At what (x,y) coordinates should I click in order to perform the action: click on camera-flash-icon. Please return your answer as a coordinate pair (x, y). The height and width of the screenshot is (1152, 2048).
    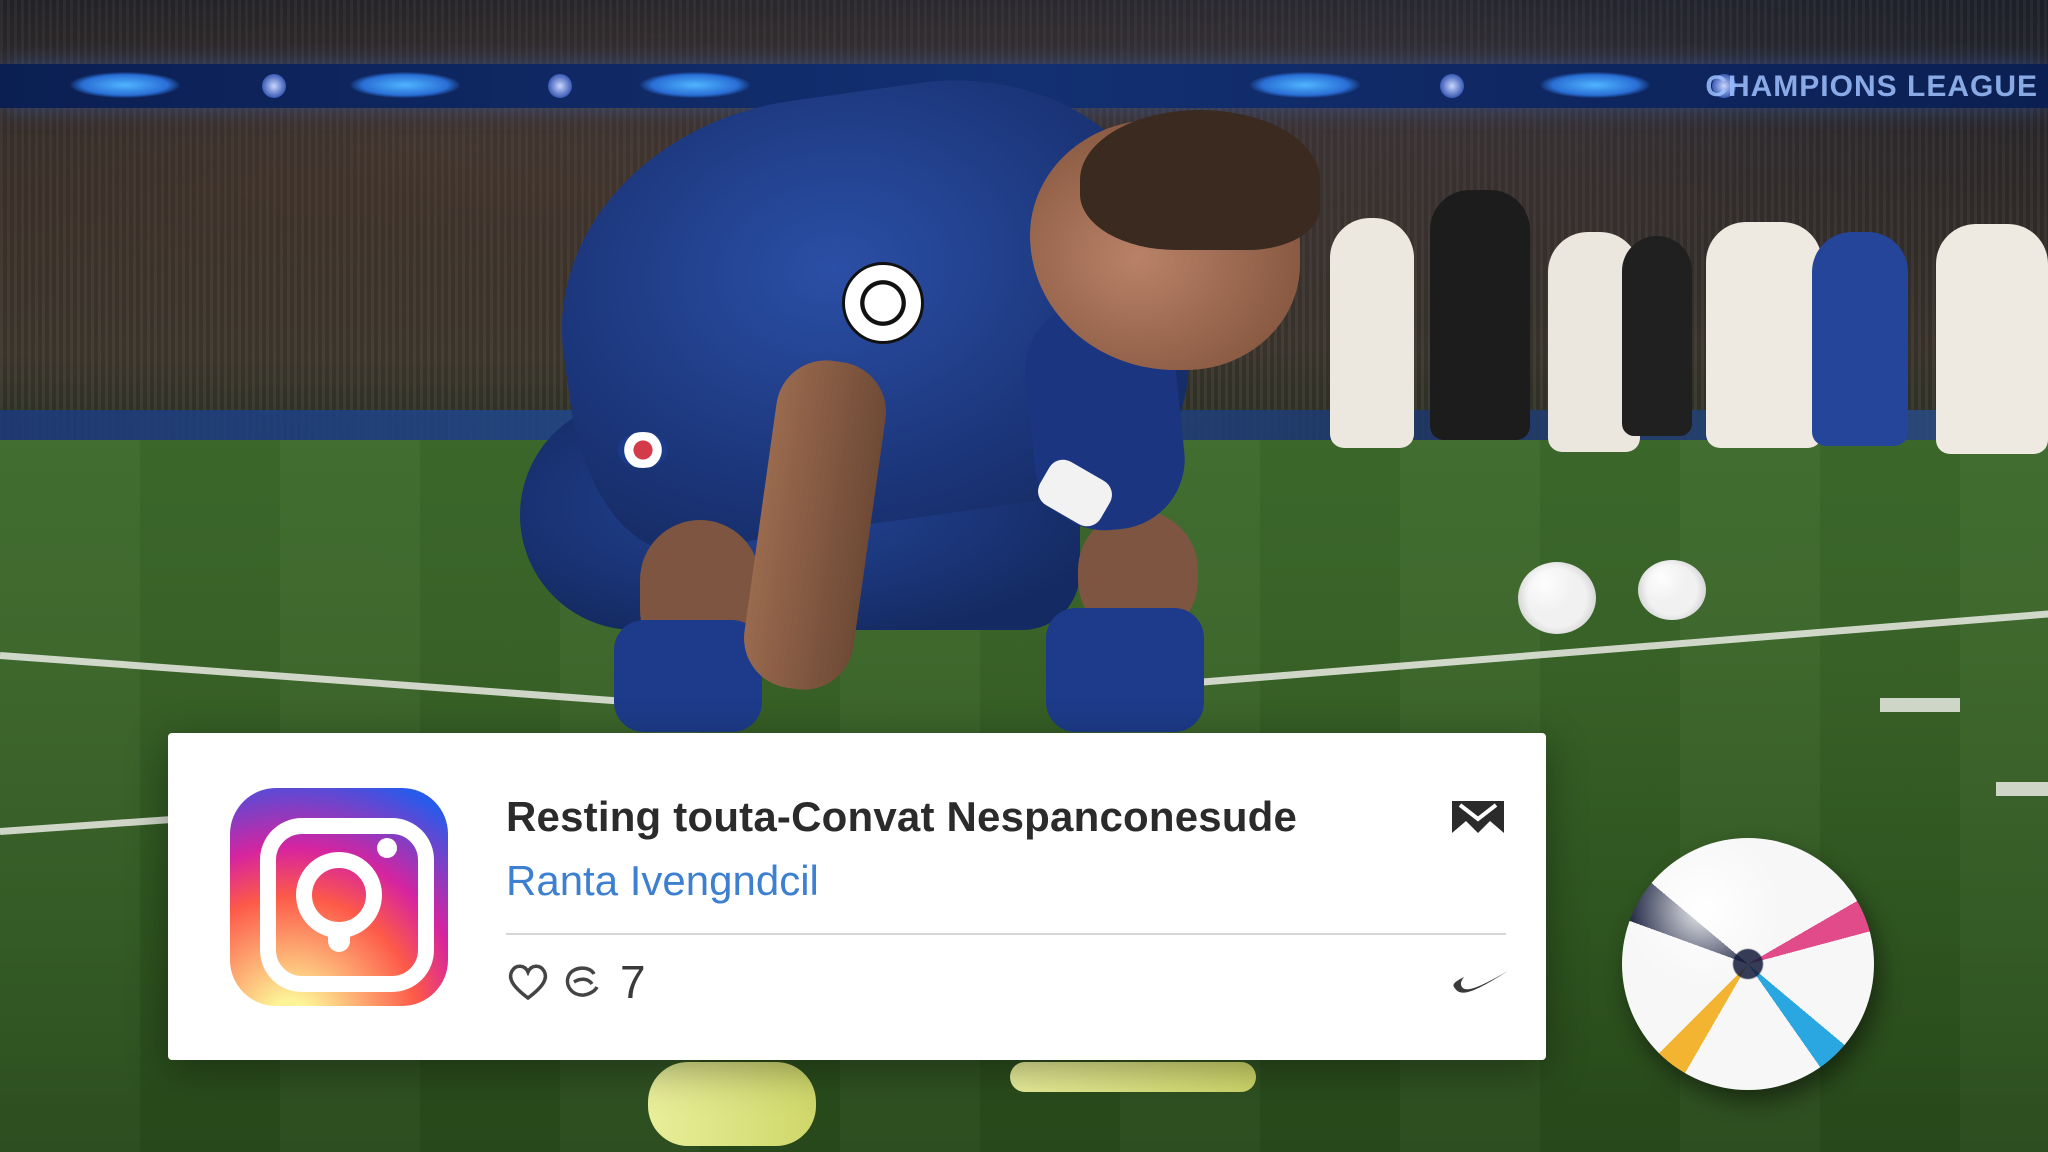
    Looking at the image, I should click on (387, 848).